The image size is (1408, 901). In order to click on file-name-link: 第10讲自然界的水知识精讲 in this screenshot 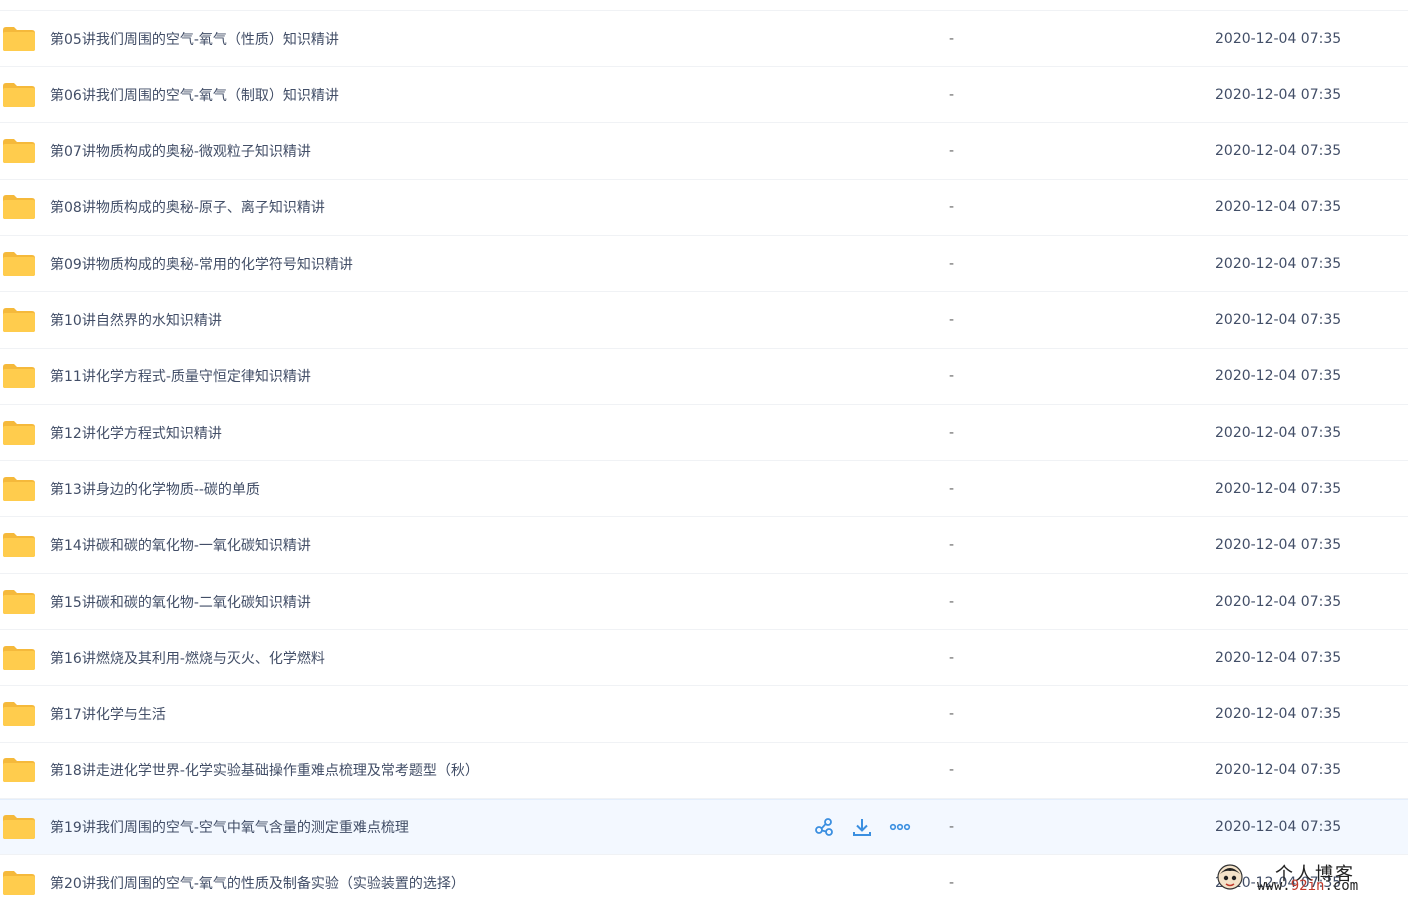, I will do `click(136, 320)`.